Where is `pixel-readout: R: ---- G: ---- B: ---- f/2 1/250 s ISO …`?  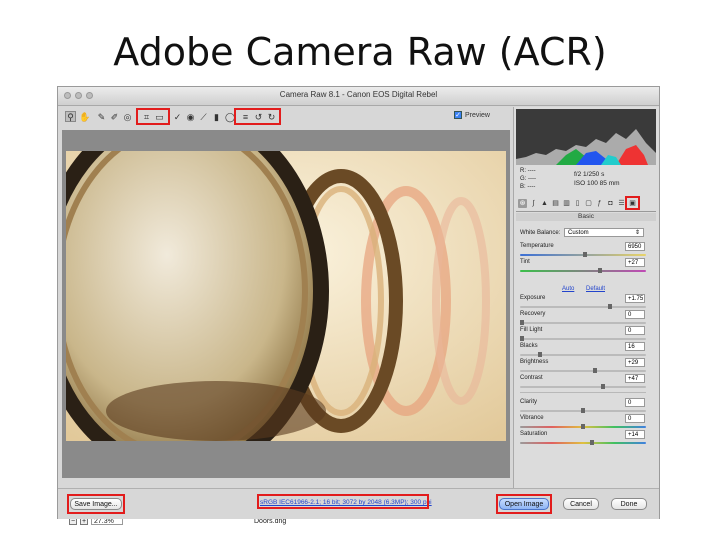 pixel-readout: R: ---- G: ---- B: ---- f/2 1/250 s ISO … is located at coordinates (586, 181).